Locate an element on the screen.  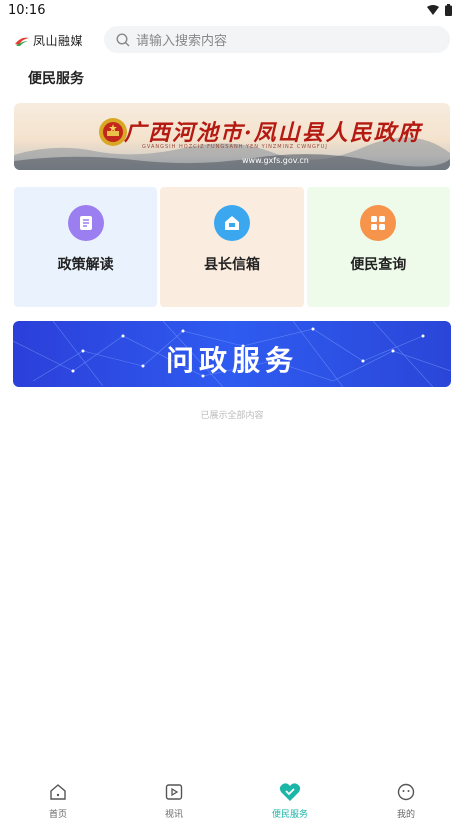
logo-text: 凤山融媒 is located at coordinates (58, 41).